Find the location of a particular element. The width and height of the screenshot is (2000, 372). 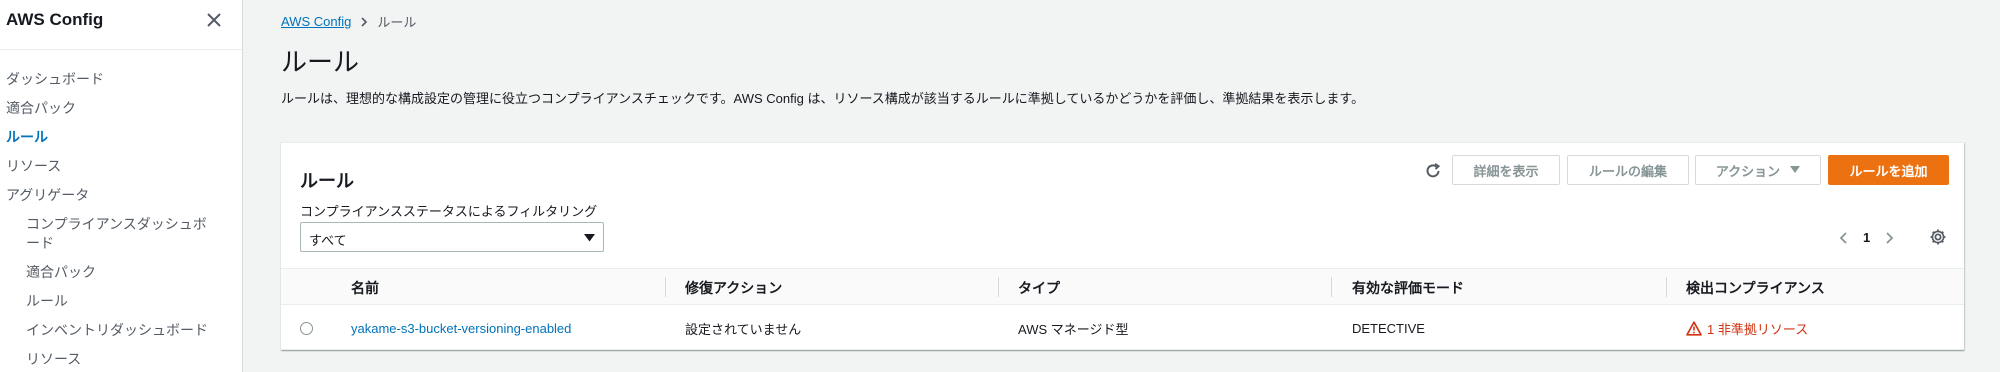

sidebar-item-dashboard: ダッシュボード is located at coordinates (121, 79).